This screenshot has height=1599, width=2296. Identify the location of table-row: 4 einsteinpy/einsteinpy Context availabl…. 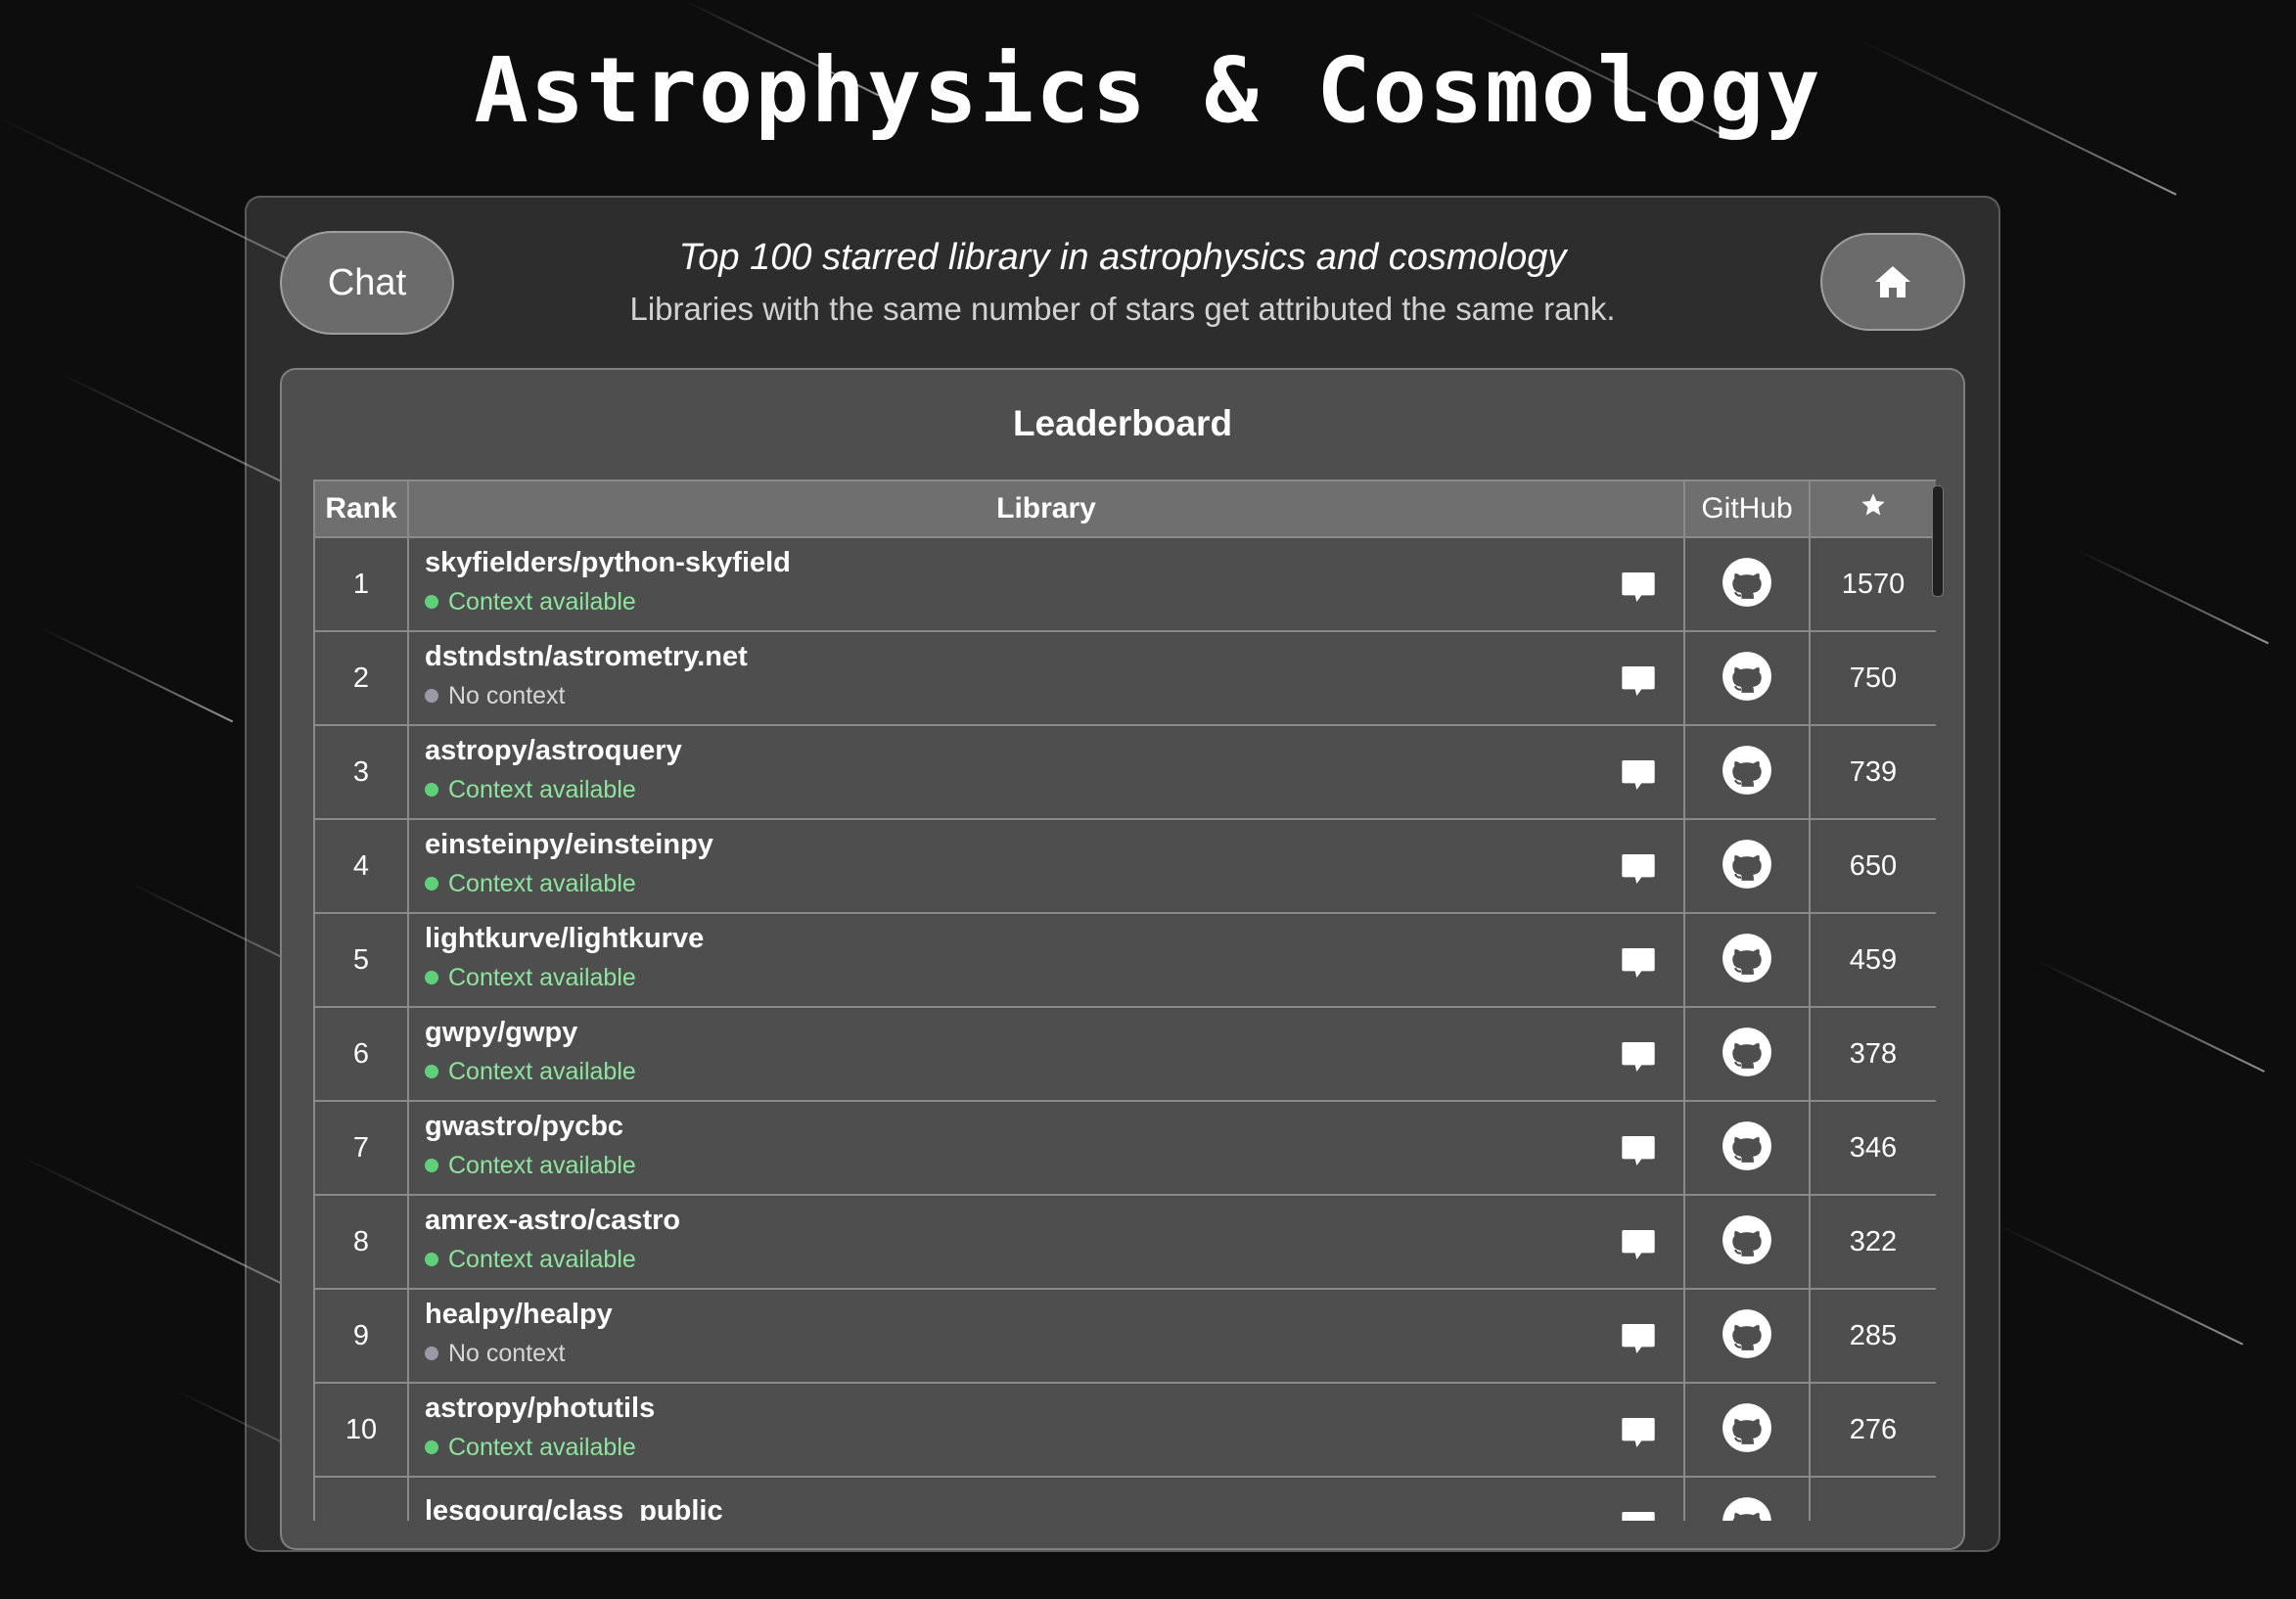
(1124, 866).